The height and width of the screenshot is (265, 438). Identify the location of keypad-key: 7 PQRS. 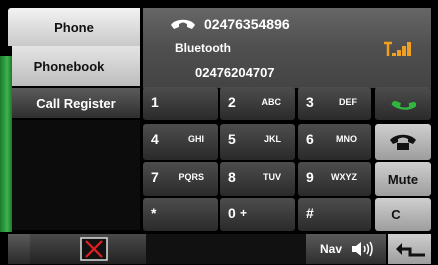
(180, 179).